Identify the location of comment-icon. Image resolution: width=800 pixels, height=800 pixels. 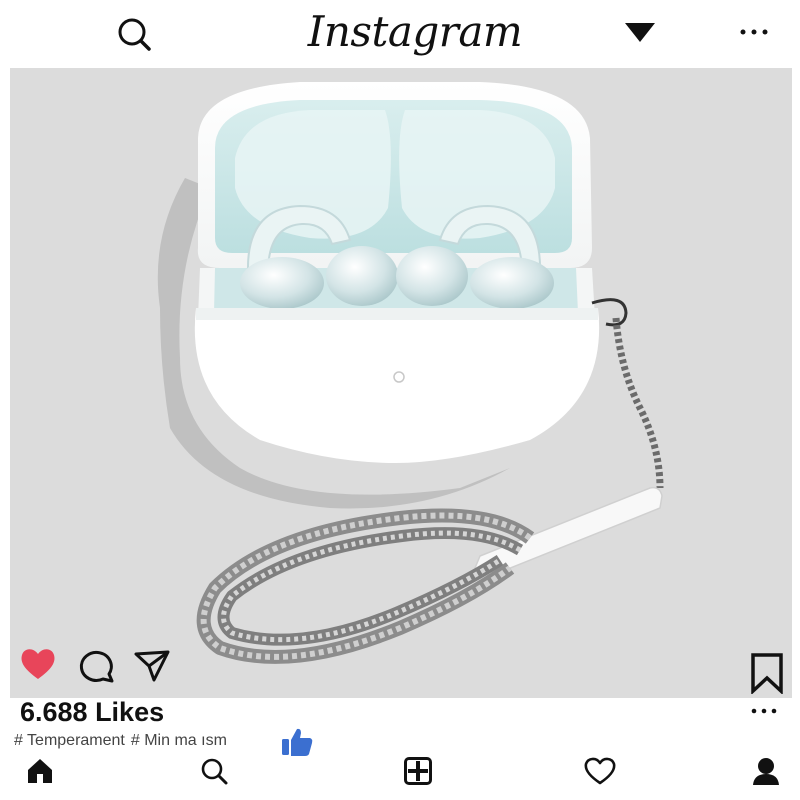
(96, 665).